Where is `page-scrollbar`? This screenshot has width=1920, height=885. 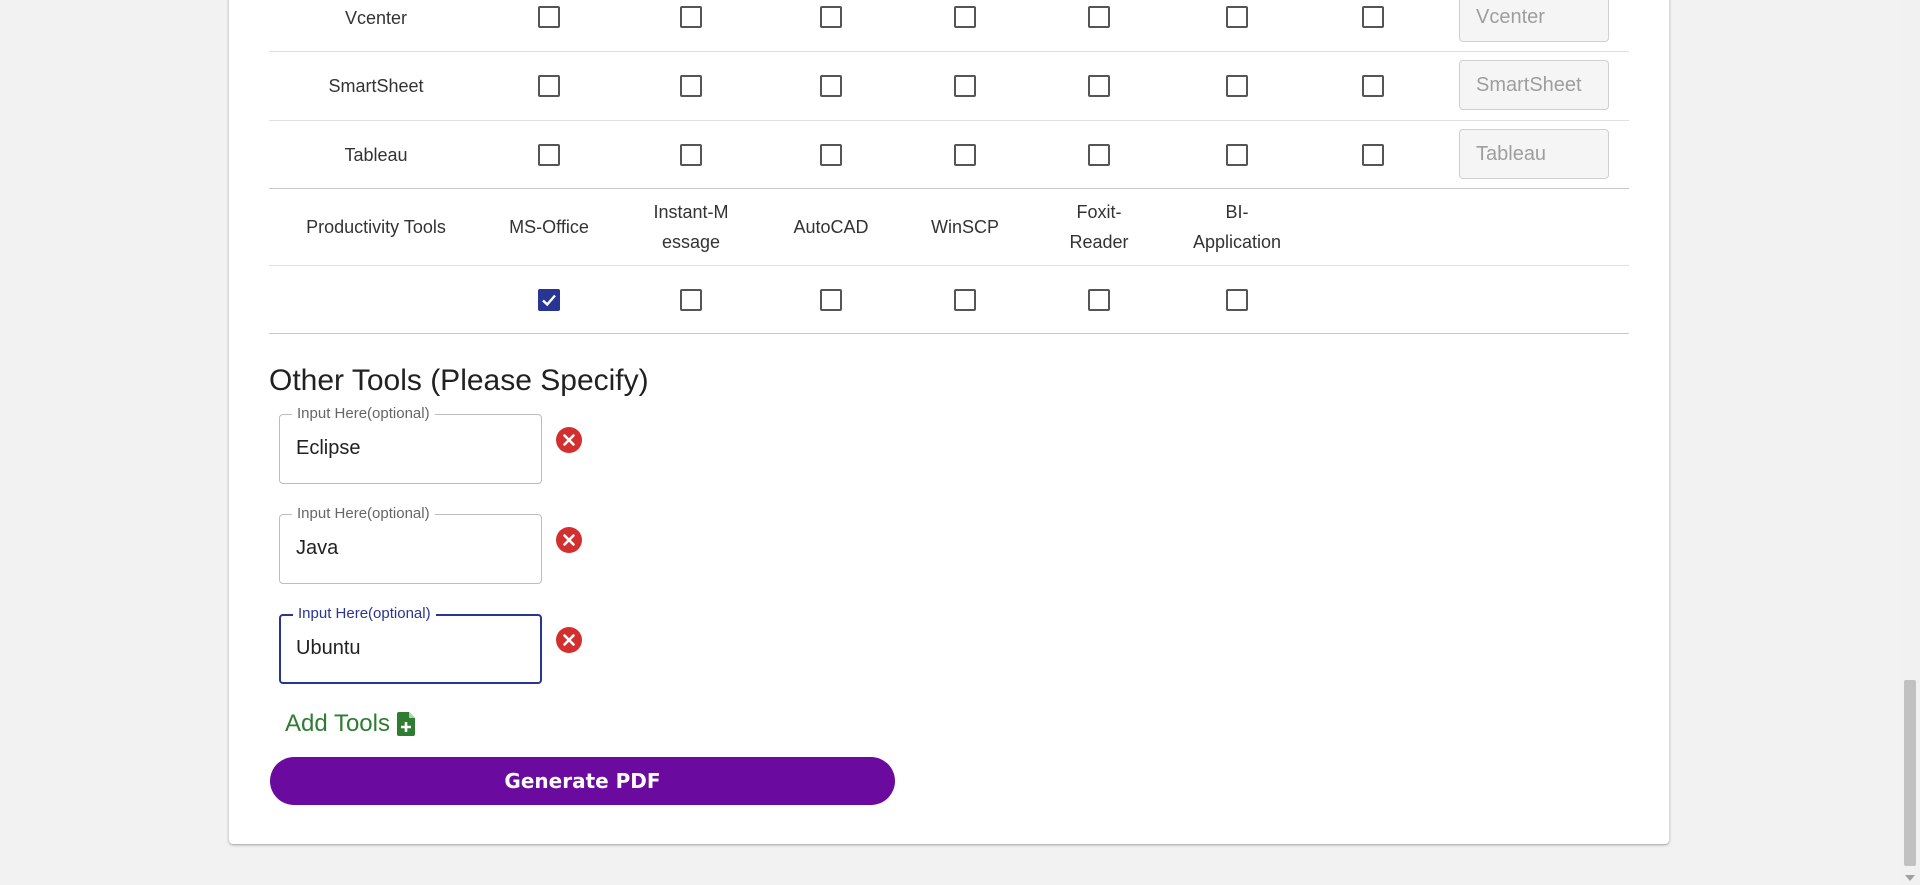
page-scrollbar is located at coordinates (1910, 442).